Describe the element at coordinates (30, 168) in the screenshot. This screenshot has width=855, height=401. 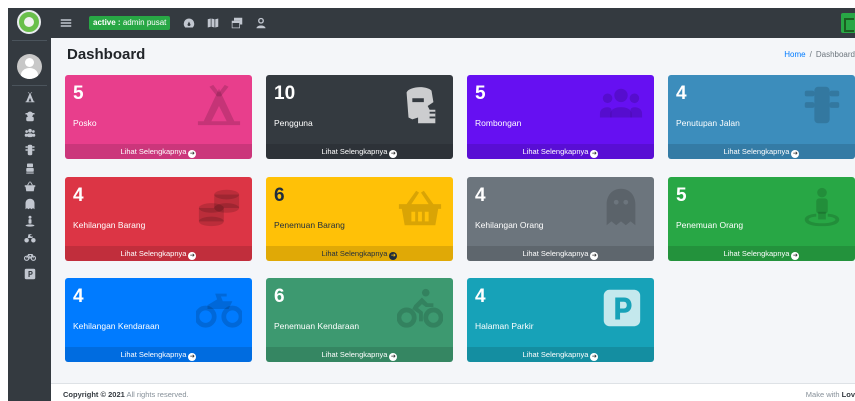
I see `dolly-icon` at that location.